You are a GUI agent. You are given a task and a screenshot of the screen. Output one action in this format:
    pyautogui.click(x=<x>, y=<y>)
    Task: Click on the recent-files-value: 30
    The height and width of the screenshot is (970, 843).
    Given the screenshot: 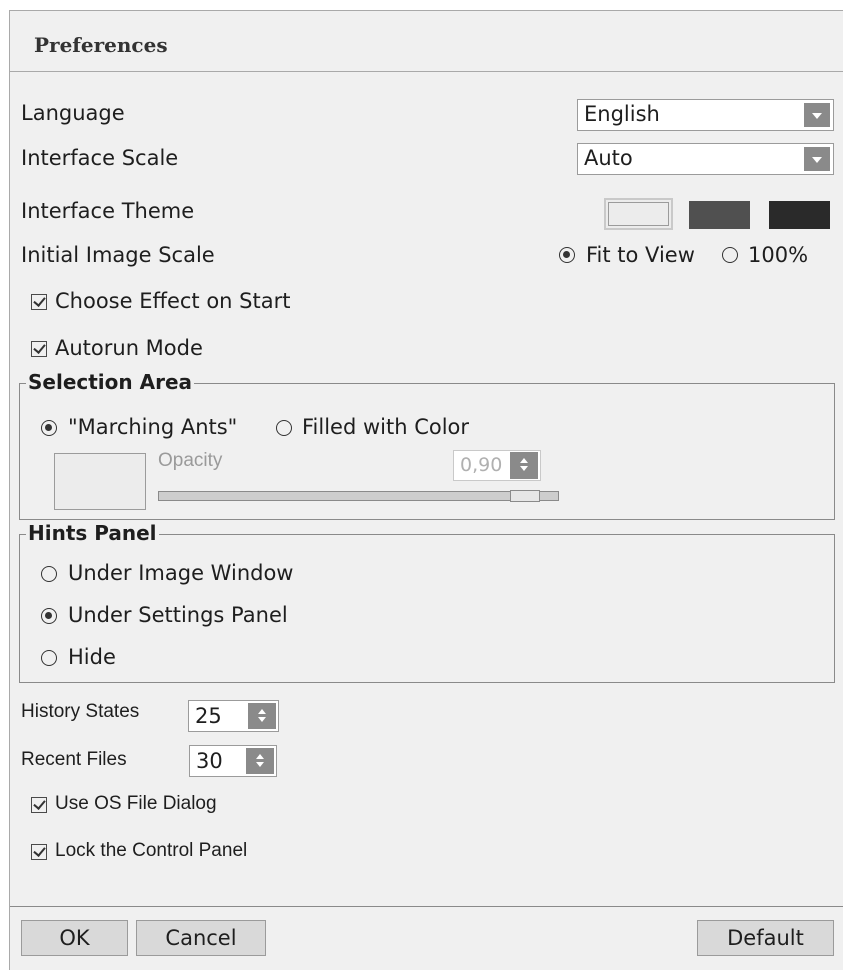 What is the action you would take?
    pyautogui.click(x=209, y=761)
    